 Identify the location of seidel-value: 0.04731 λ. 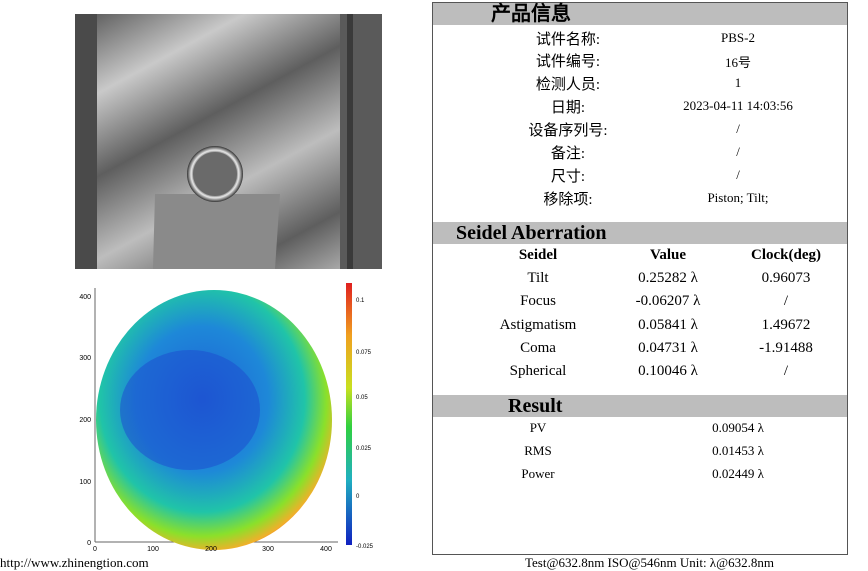
(668, 348).